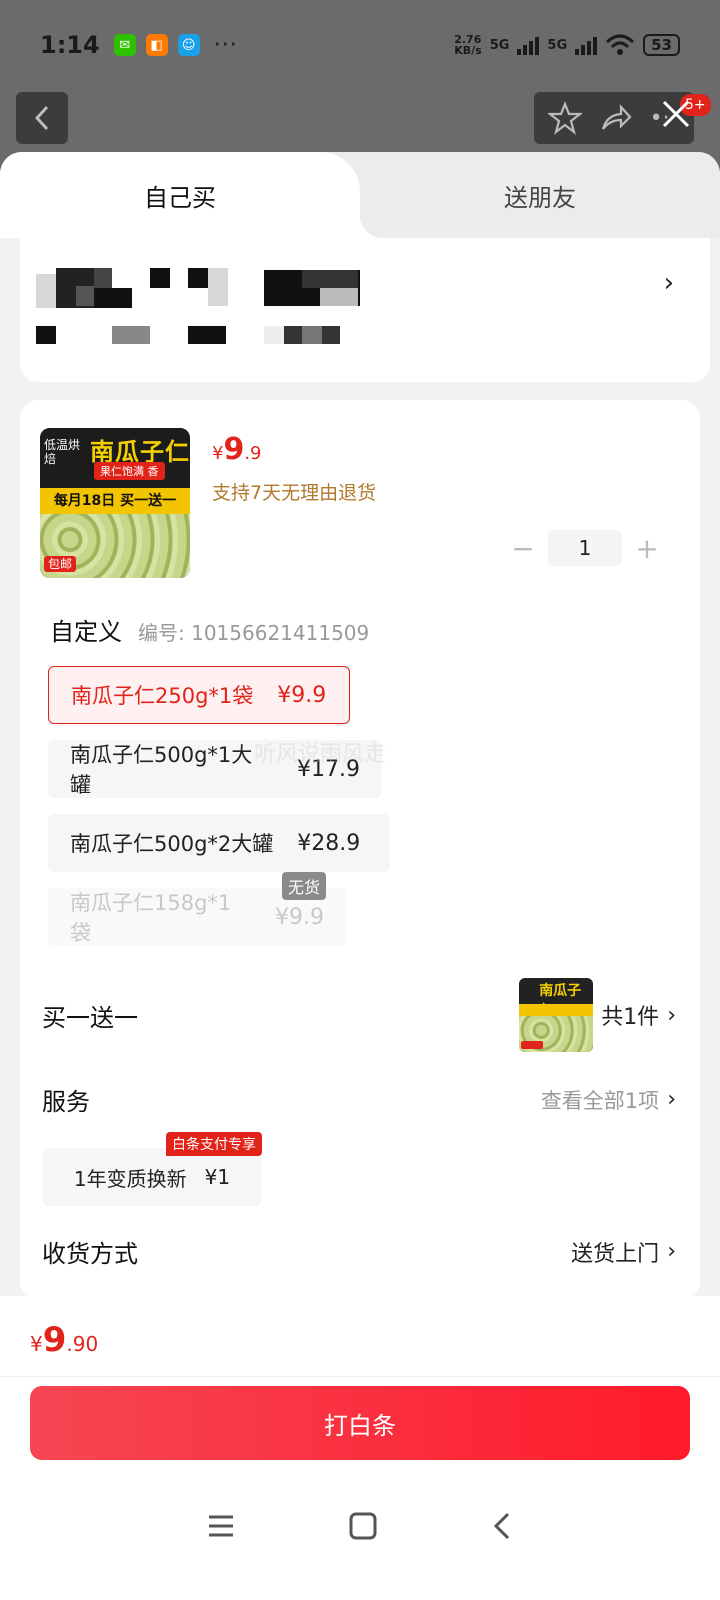 The width and height of the screenshot is (720, 1600). I want to click on status-time: 1:14, so click(70, 45).